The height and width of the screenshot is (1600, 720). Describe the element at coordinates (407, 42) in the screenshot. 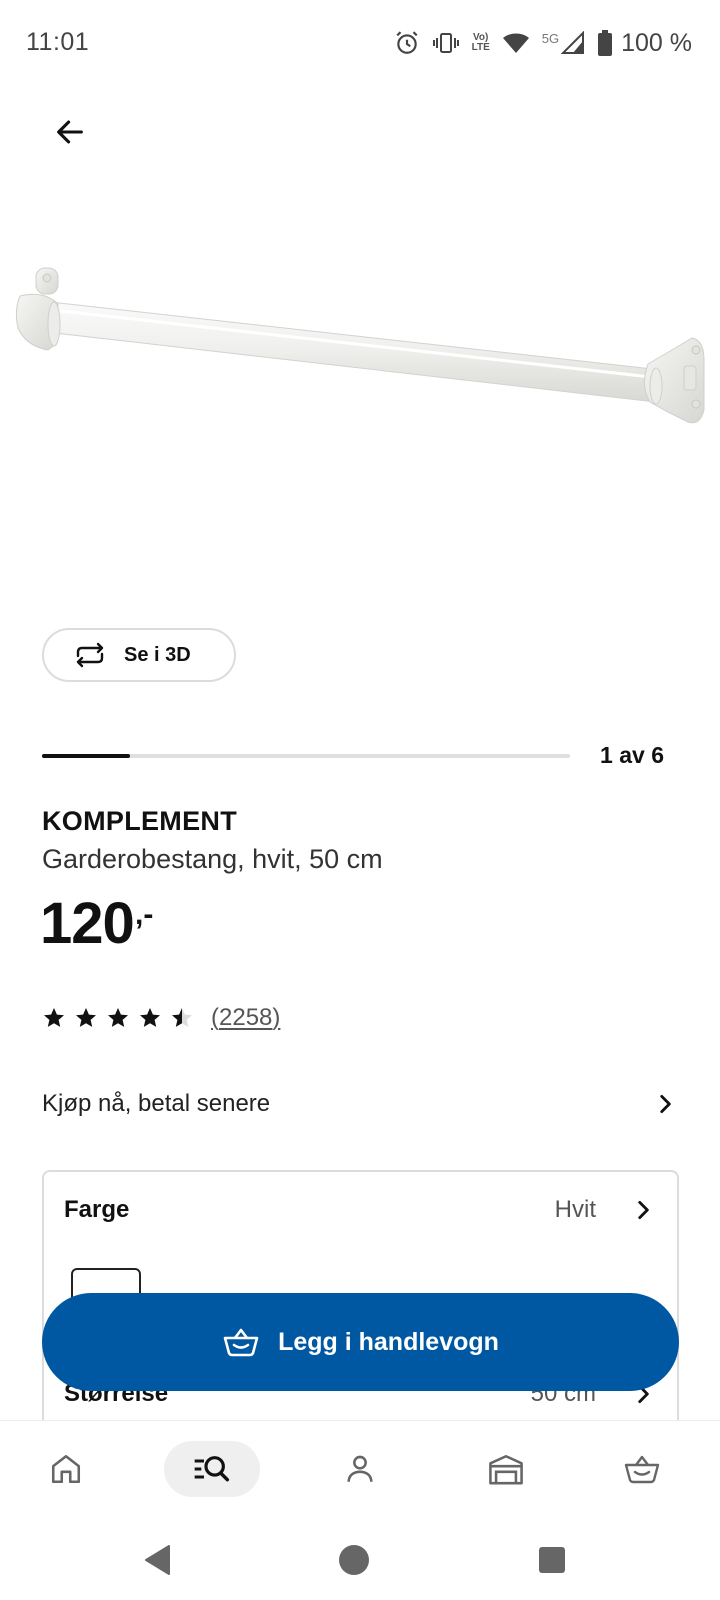

I see `alarm-icon` at that location.